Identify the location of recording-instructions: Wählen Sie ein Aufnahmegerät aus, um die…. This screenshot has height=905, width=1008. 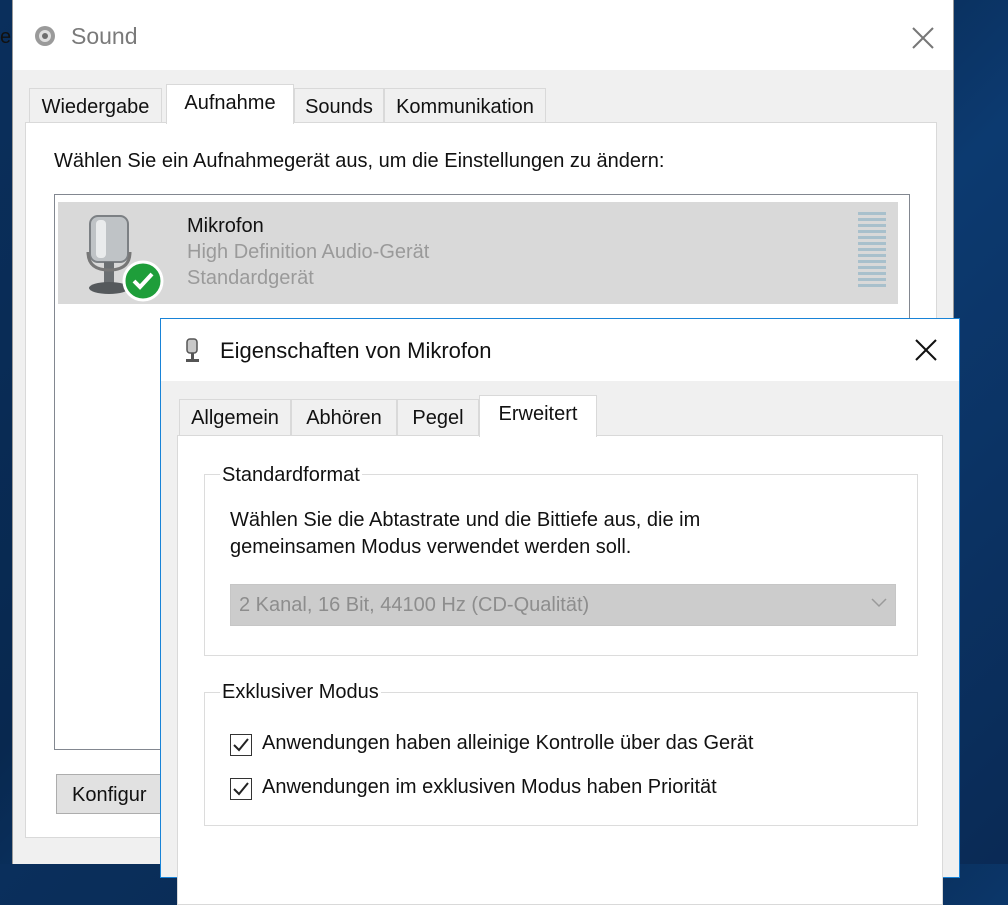
(359, 161).